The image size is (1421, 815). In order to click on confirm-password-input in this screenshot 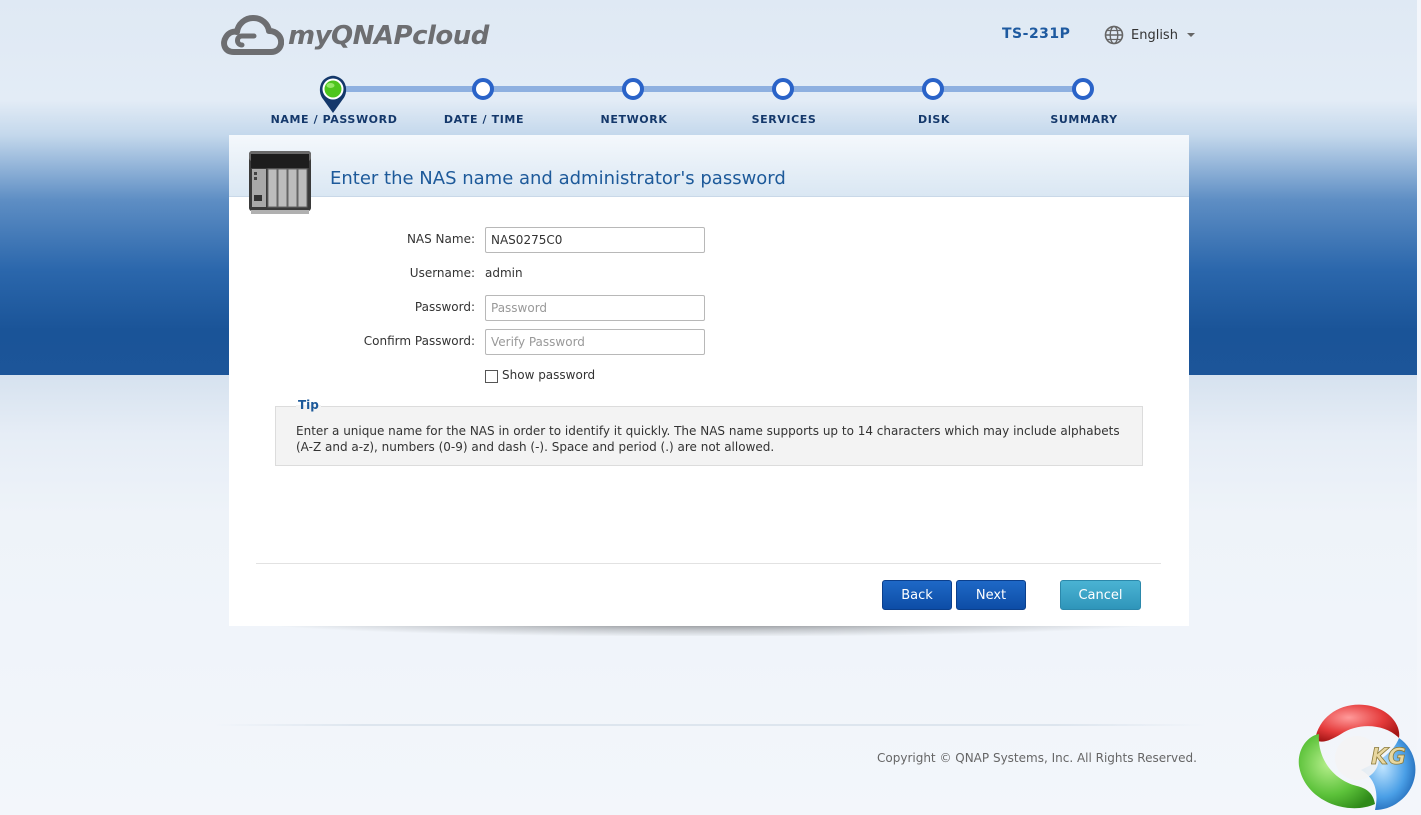, I will do `click(595, 342)`.